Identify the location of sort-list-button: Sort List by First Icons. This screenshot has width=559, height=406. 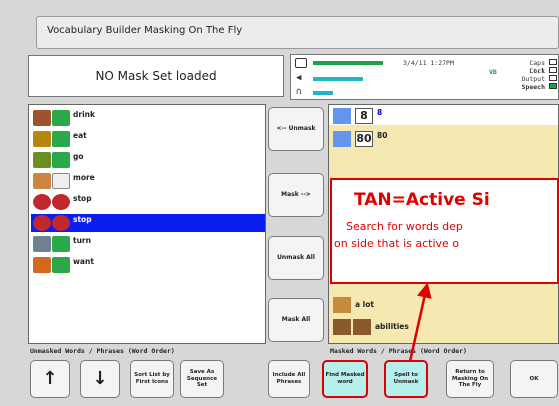
(152, 379).